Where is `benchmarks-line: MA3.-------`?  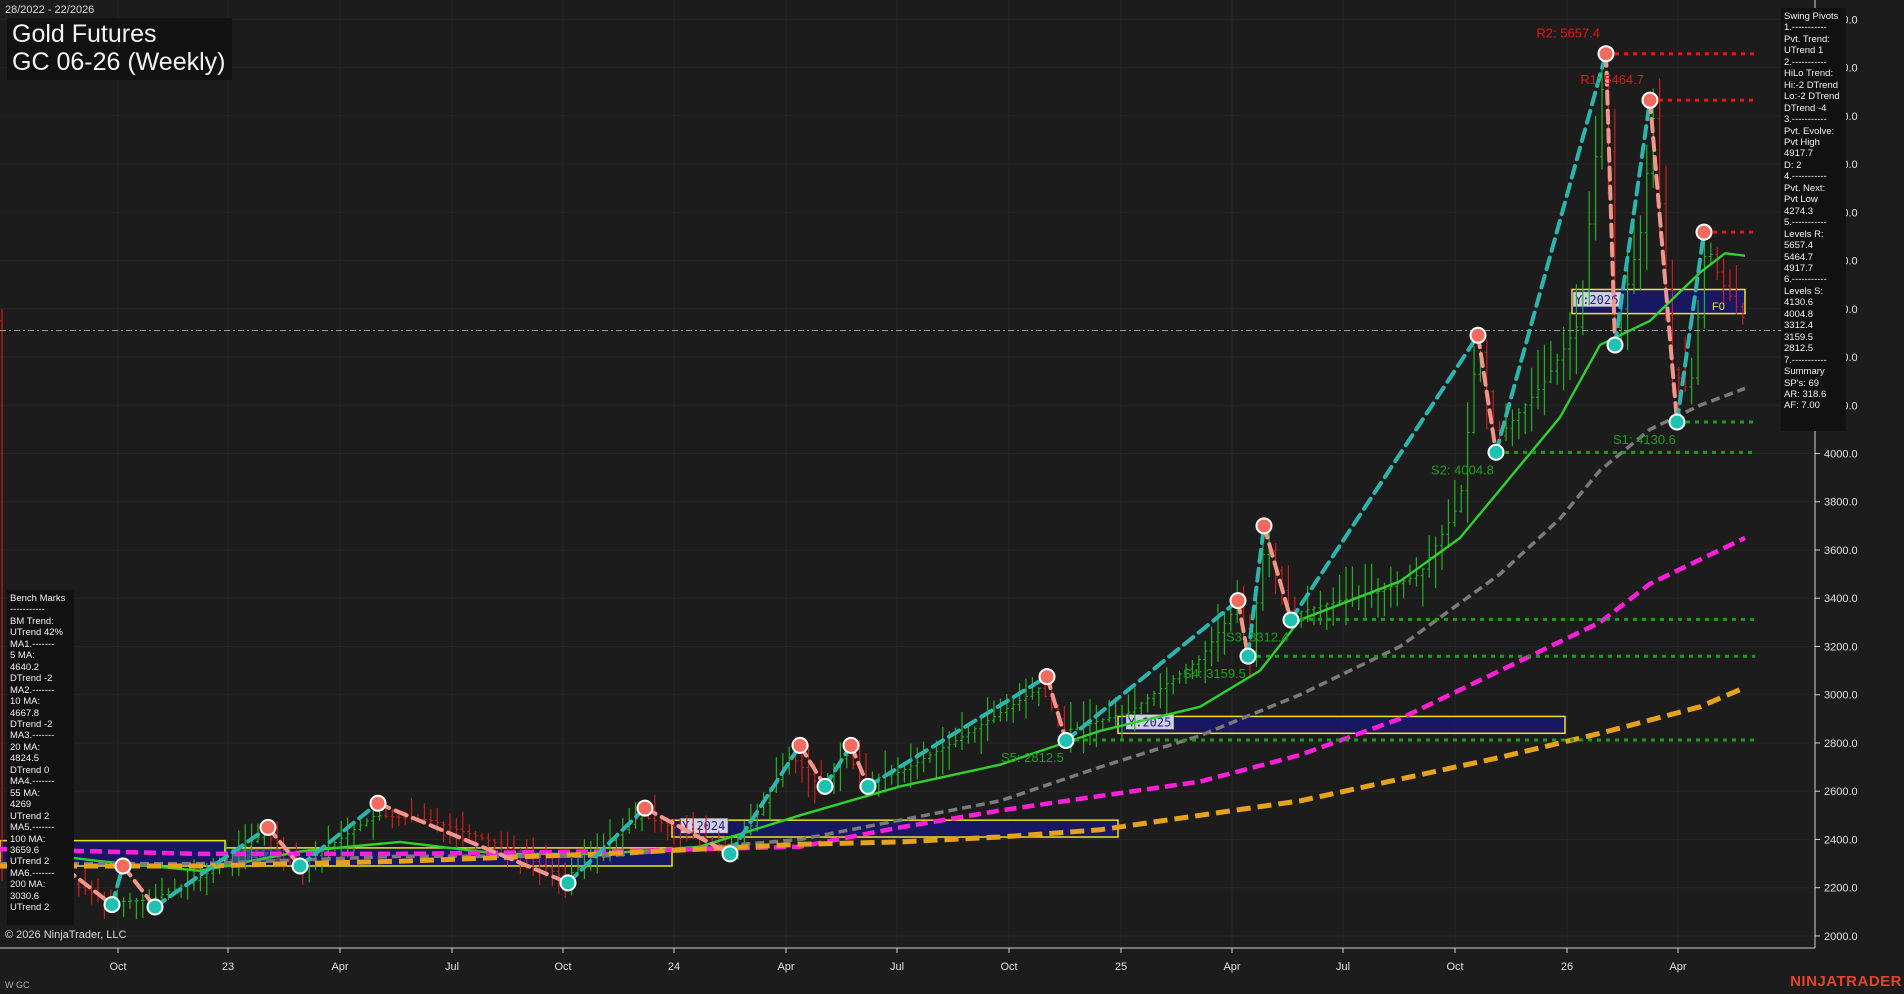 benchmarks-line: MA3.------- is located at coordinates (32, 736).